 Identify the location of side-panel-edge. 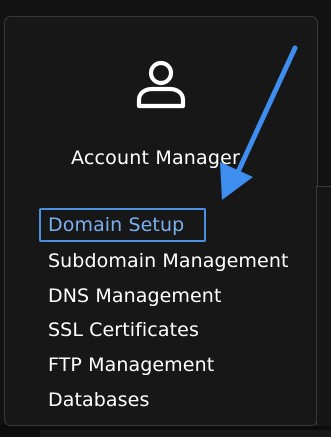
(323, 306).